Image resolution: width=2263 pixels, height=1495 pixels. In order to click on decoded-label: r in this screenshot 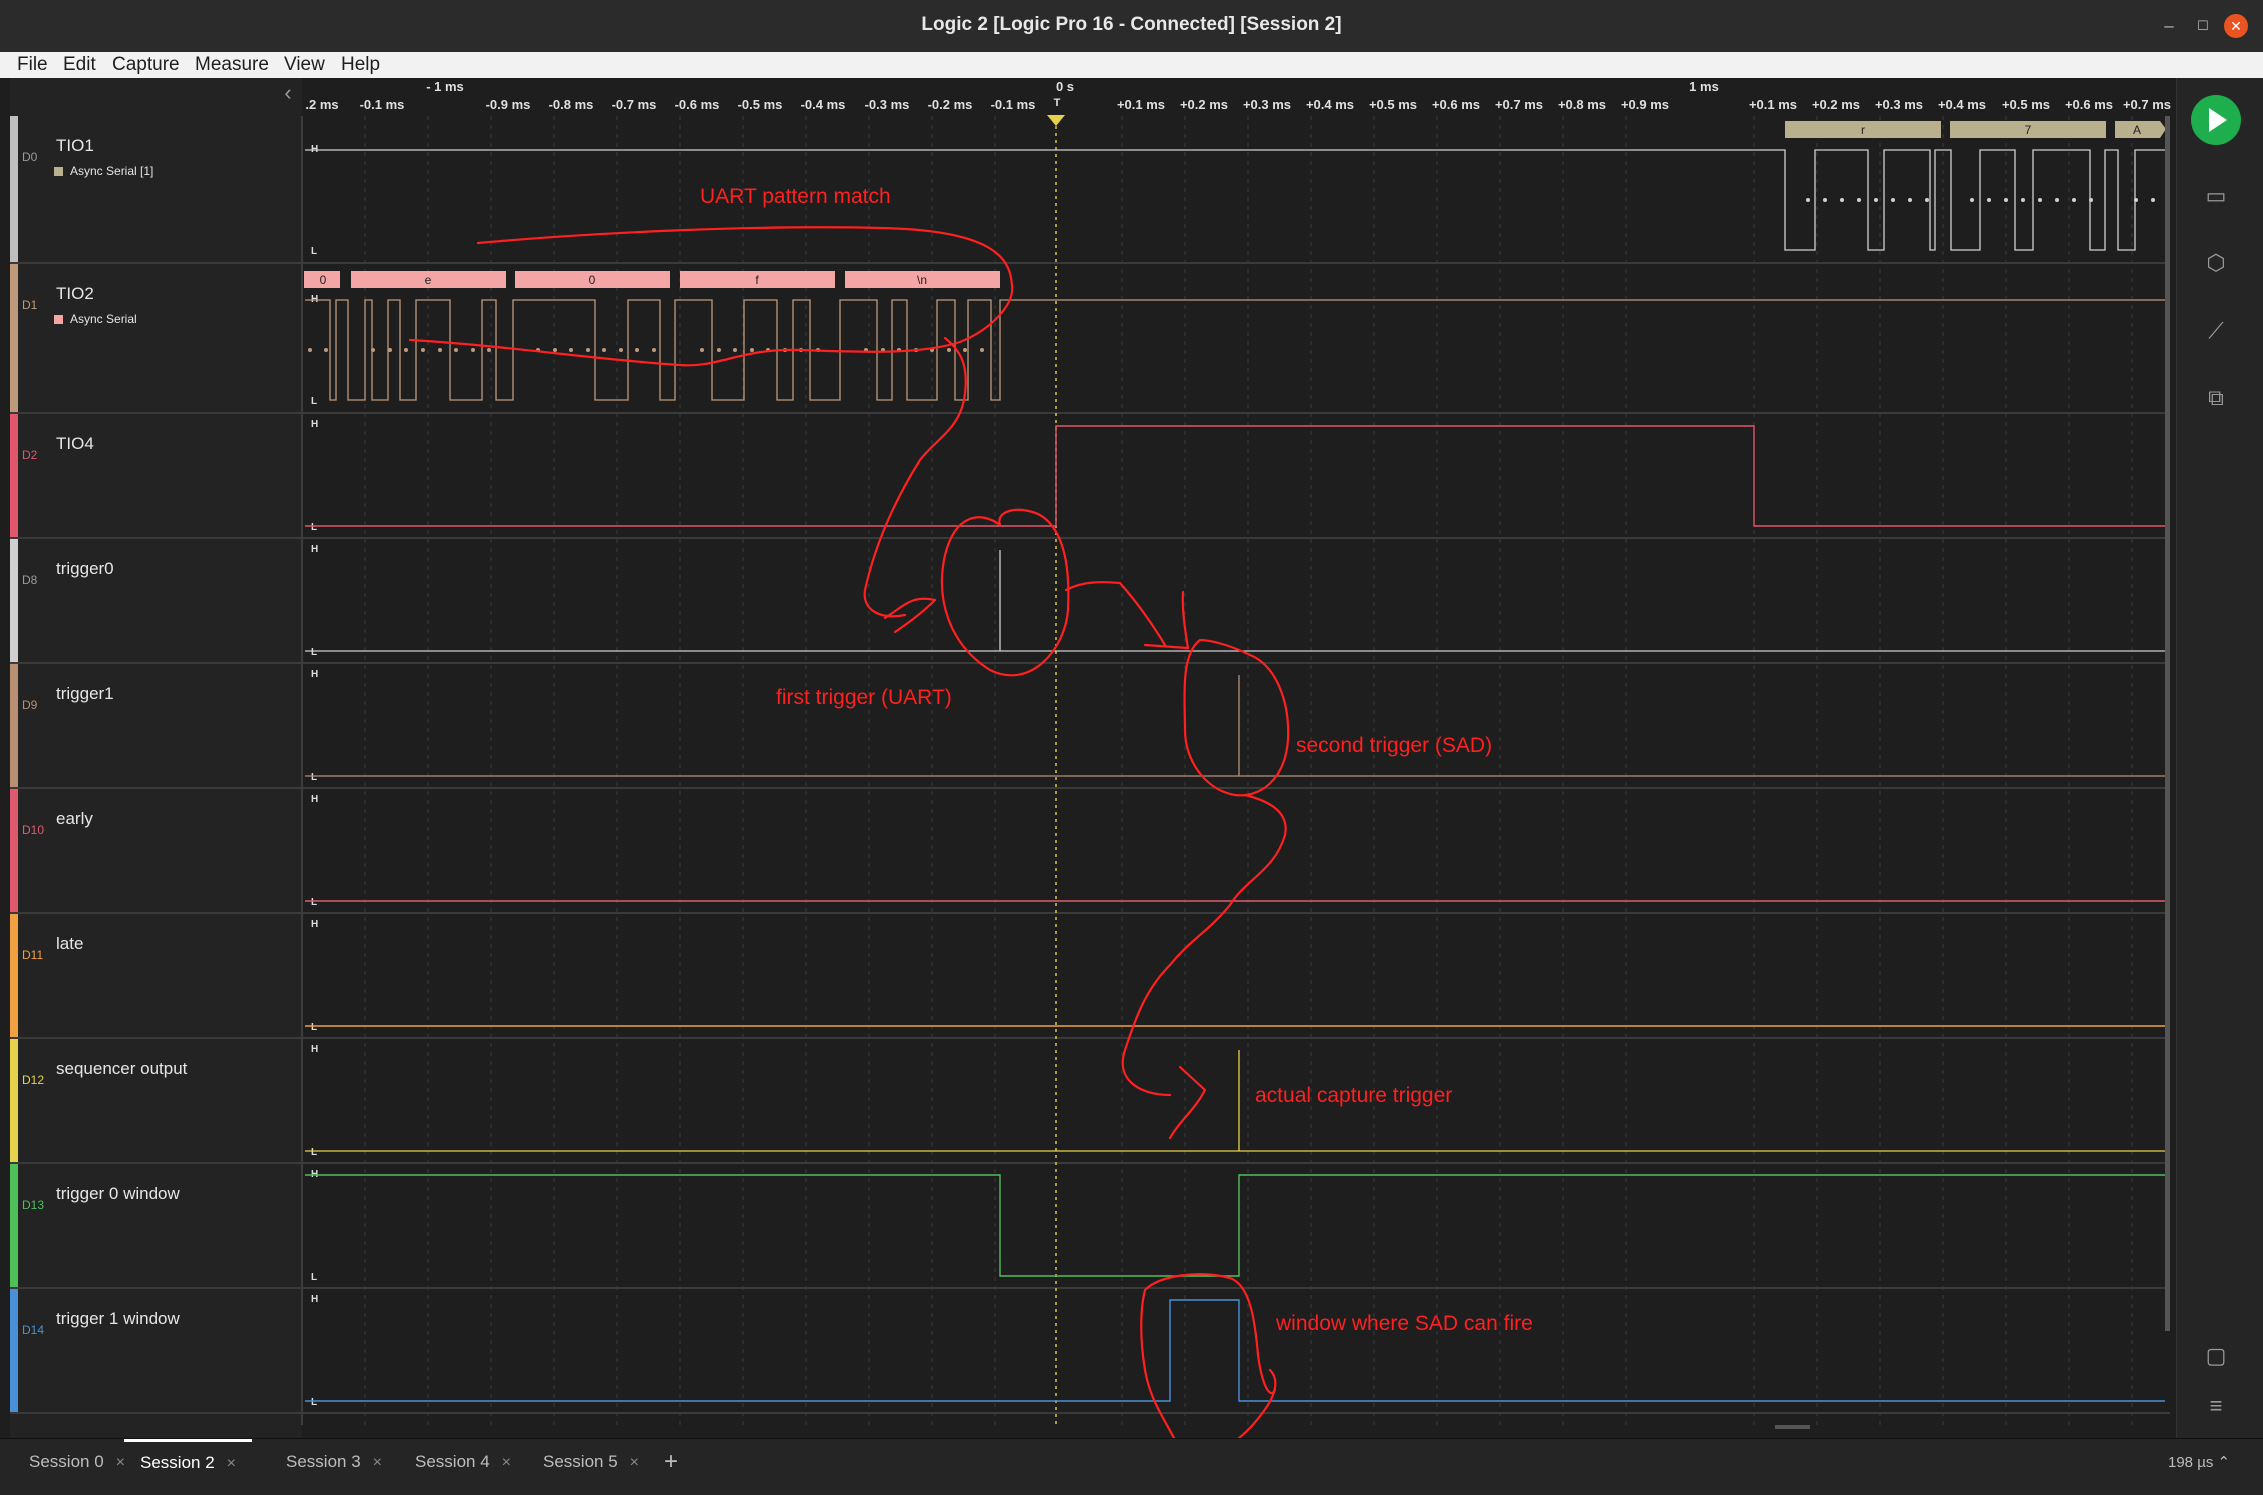, I will do `click(1863, 130)`.